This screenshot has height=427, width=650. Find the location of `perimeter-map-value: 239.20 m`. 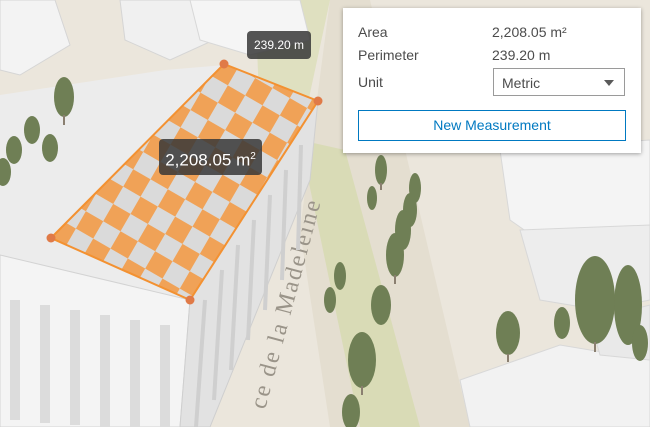

perimeter-map-value: 239.20 m is located at coordinates (279, 45).